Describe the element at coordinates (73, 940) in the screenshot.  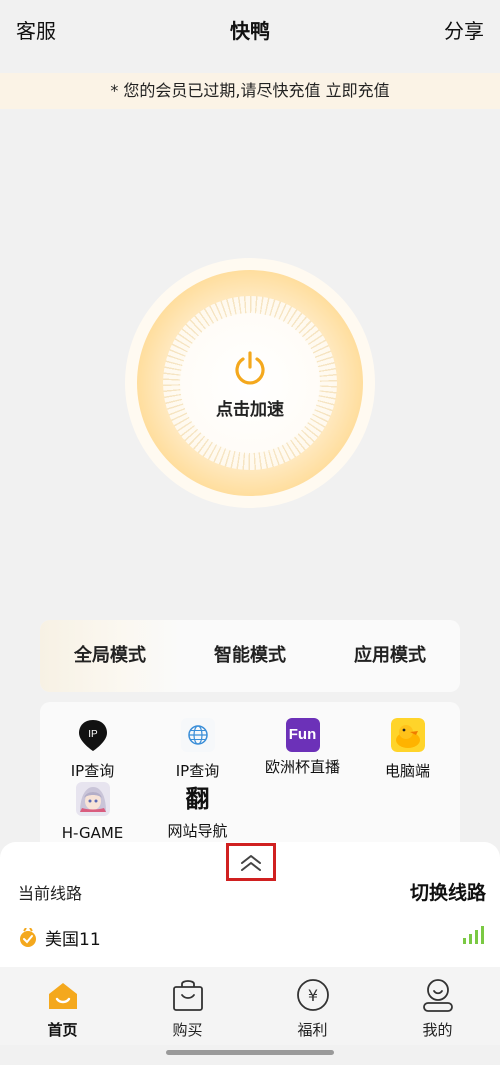
I see `server-name: 美国11` at that location.